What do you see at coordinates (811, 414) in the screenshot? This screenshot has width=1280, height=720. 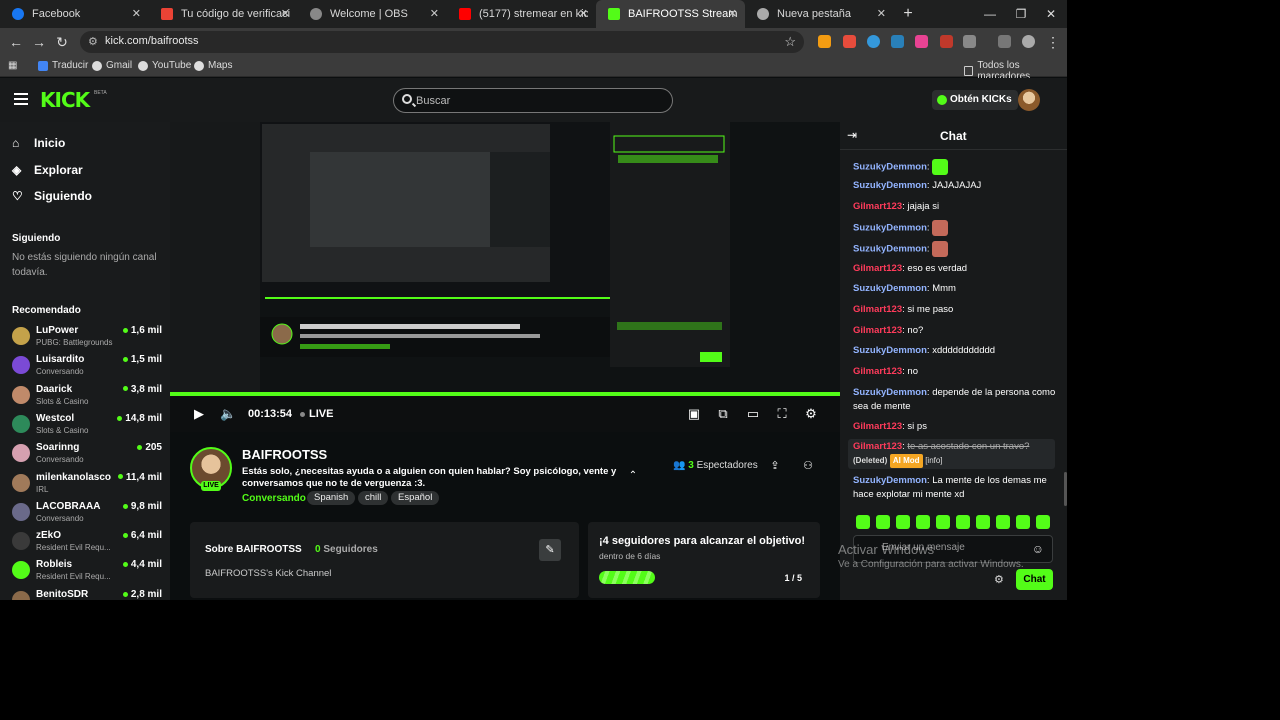 I see `settings-icon: ⚙` at bounding box center [811, 414].